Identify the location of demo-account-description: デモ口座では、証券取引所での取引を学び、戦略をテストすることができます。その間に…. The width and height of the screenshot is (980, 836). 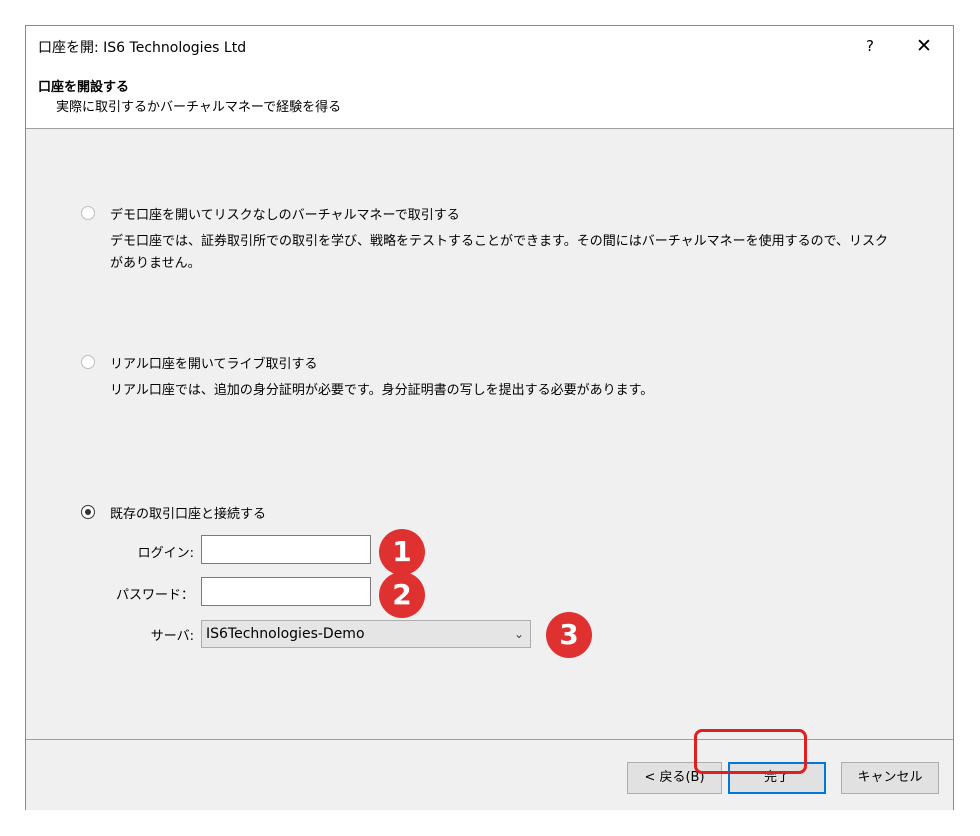
(499, 252).